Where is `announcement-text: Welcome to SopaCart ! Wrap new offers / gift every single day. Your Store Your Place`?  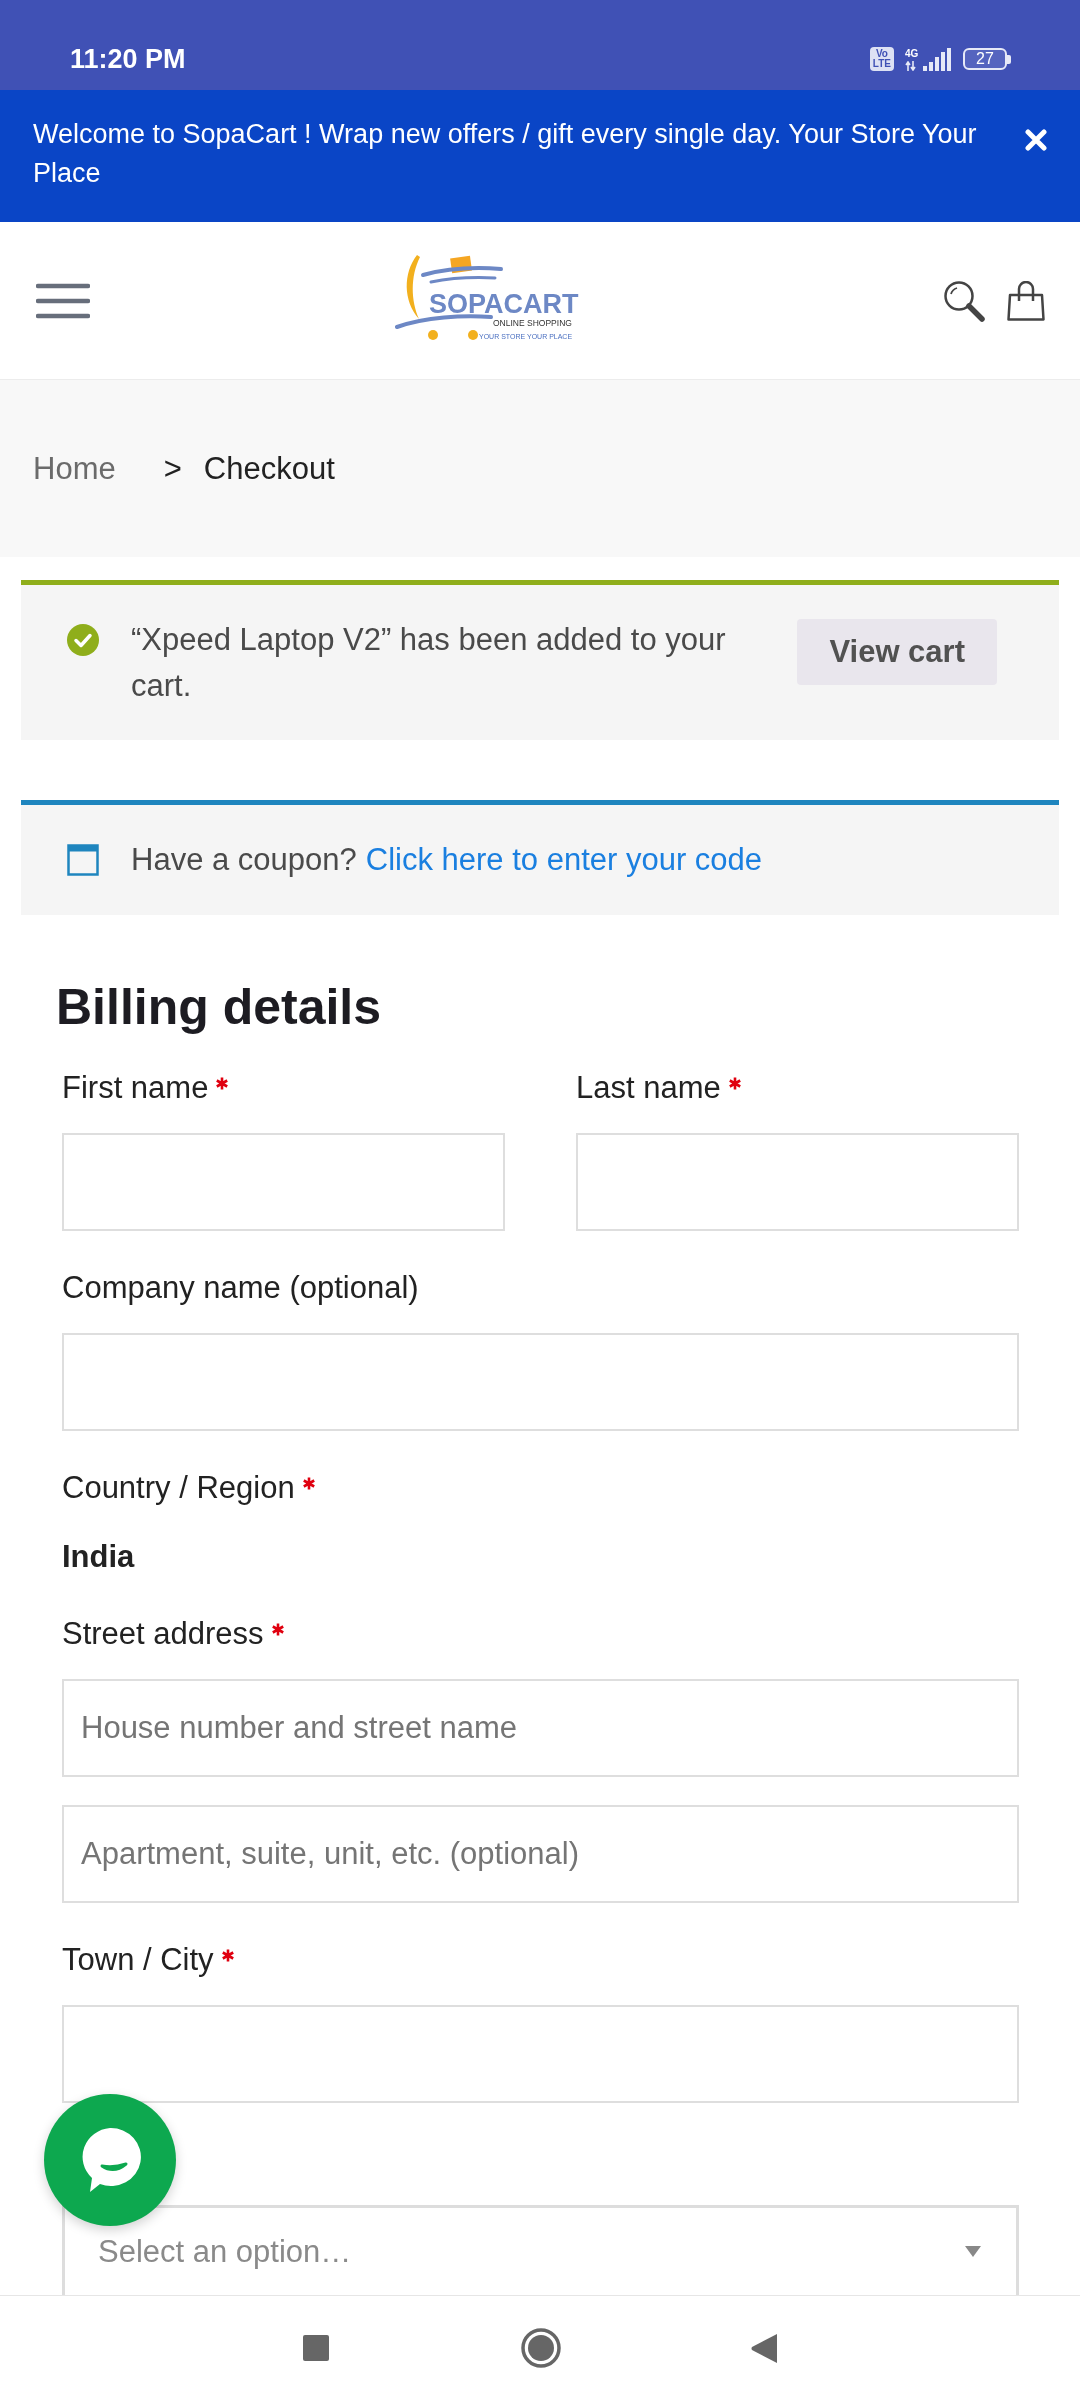 announcement-text: Welcome to SopaCart ! Wrap new offers / gift every single day. Your Store Your Place is located at coordinates (505, 154).